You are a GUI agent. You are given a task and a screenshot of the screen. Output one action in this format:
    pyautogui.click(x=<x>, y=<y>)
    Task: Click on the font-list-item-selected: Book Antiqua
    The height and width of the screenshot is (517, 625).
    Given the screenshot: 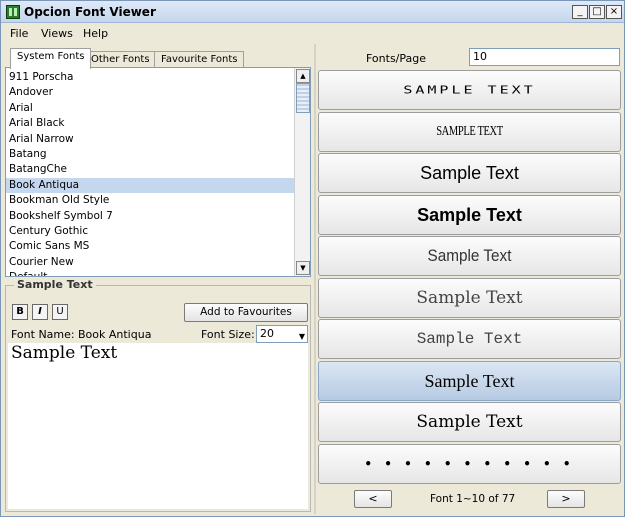 What is the action you would take?
    pyautogui.click(x=150, y=185)
    